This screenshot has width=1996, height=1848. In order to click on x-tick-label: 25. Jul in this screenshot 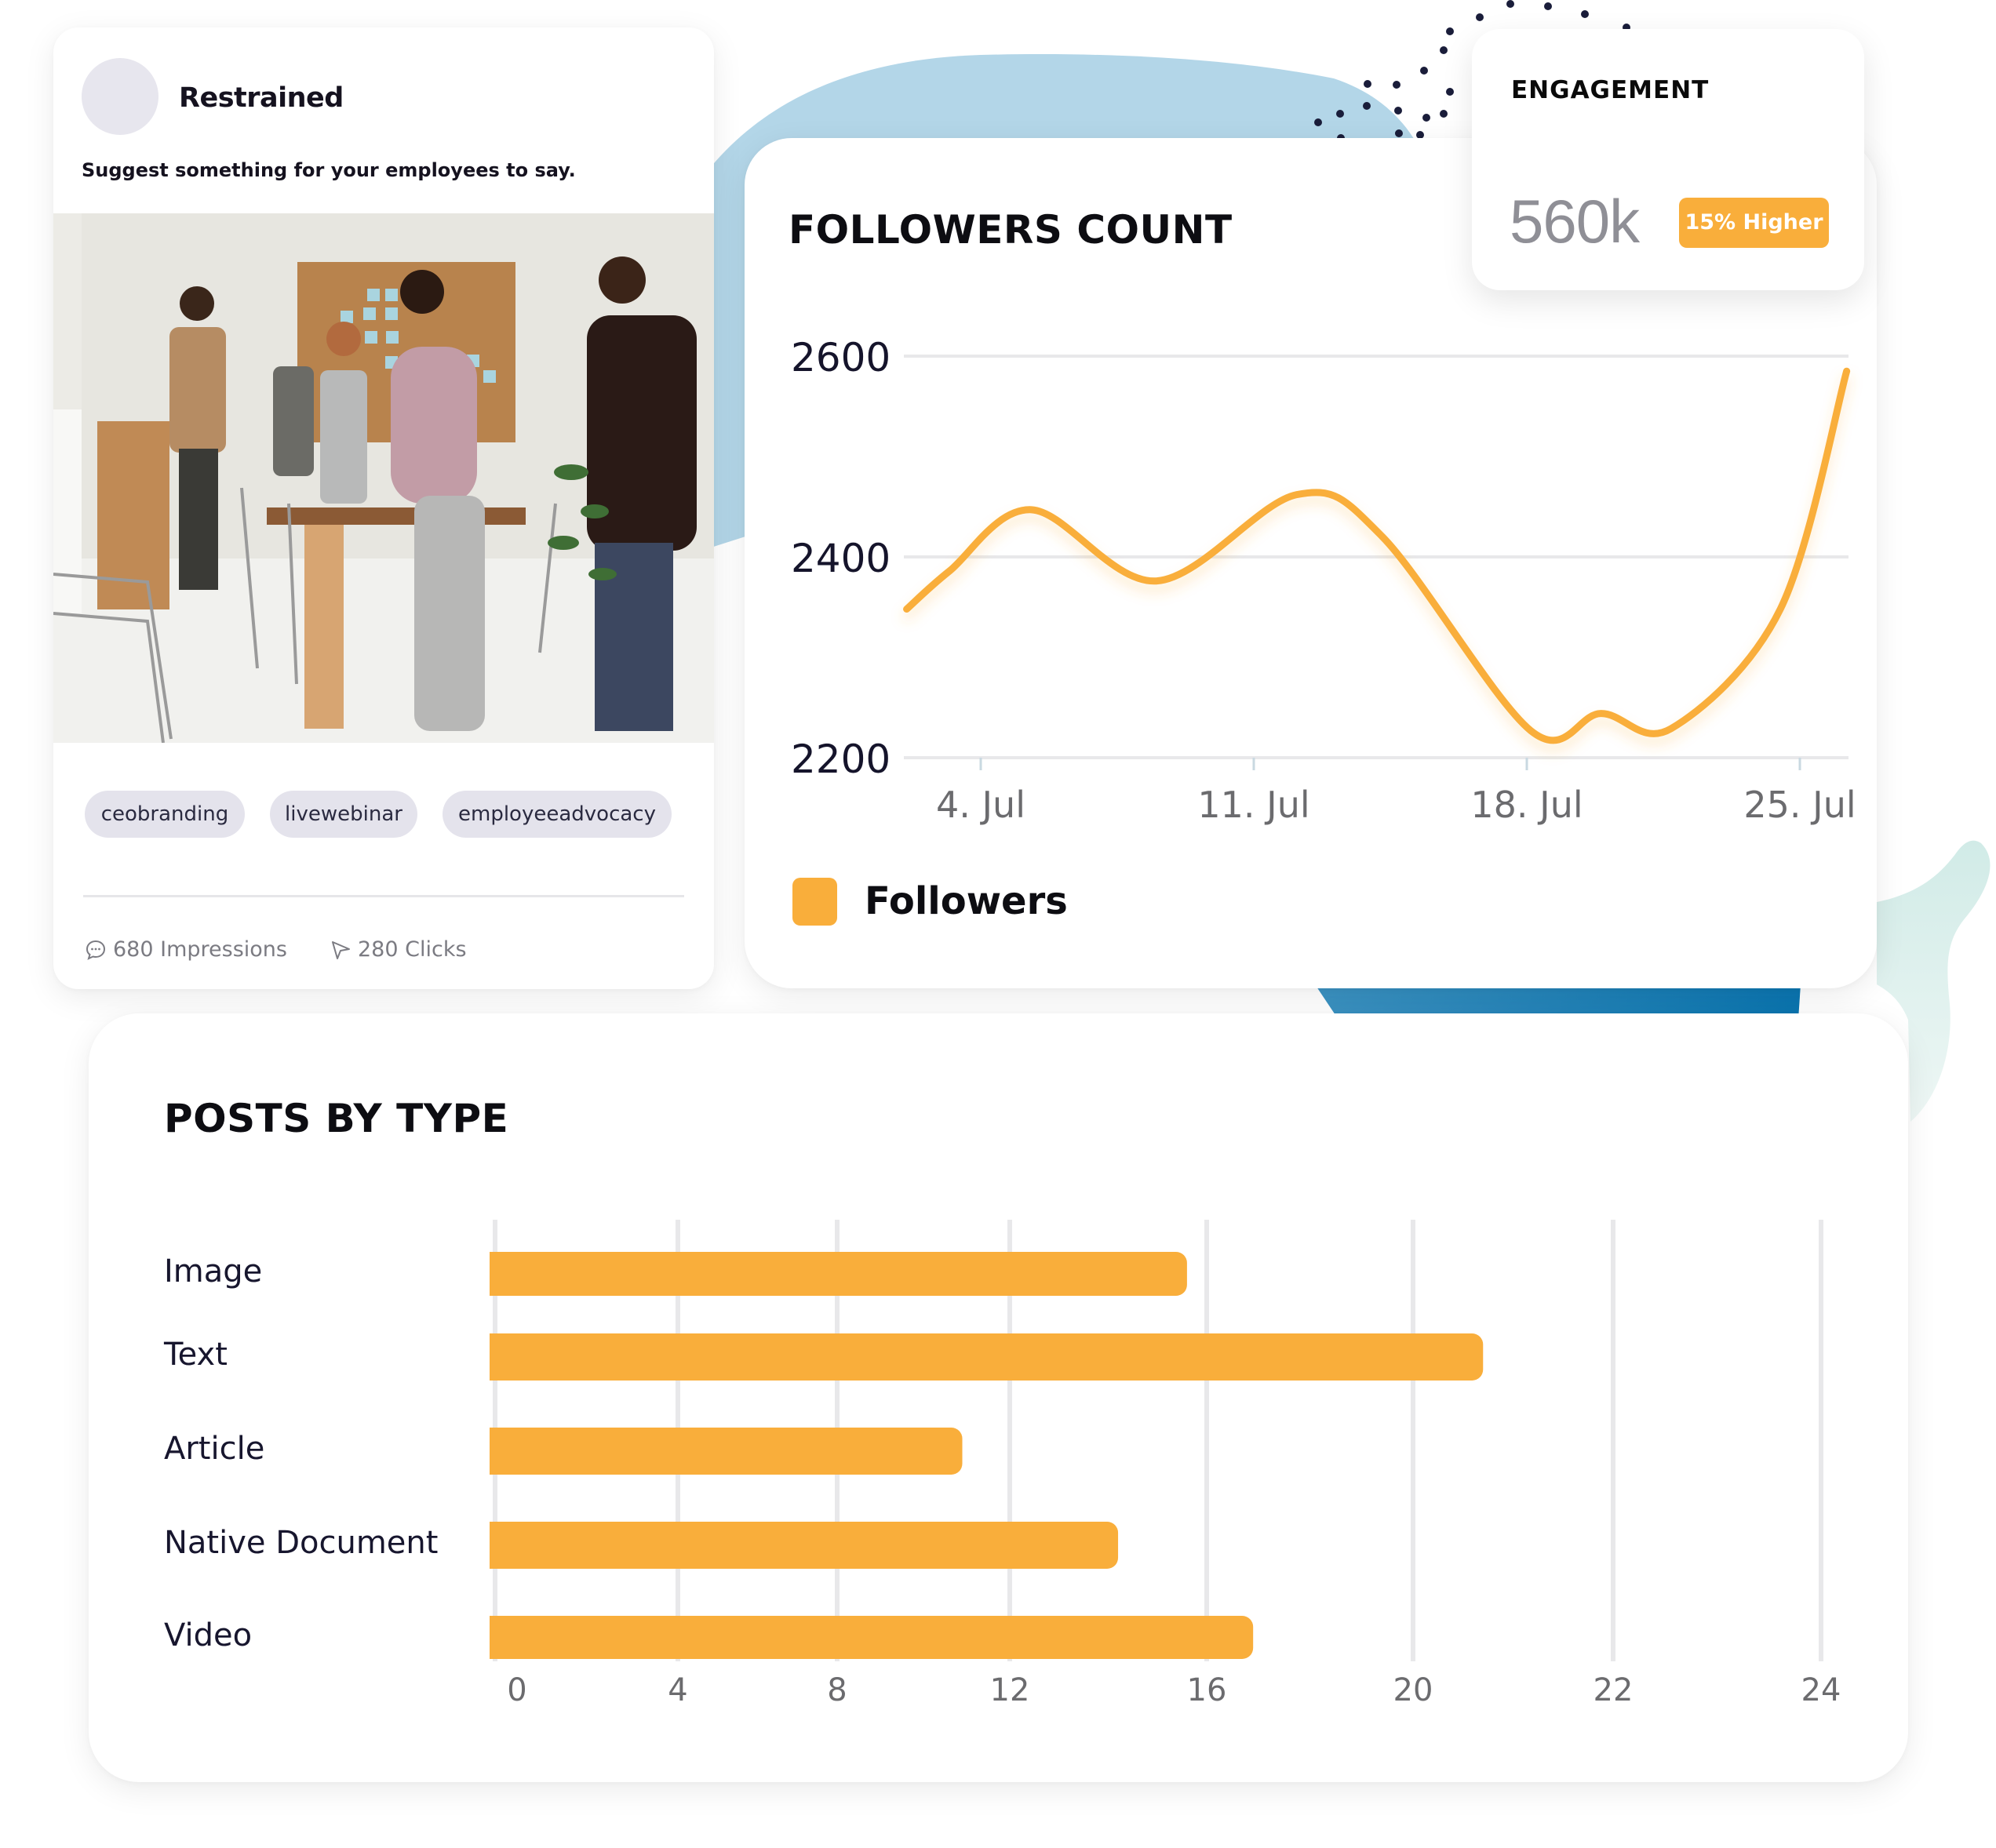, I will do `click(1799, 805)`.